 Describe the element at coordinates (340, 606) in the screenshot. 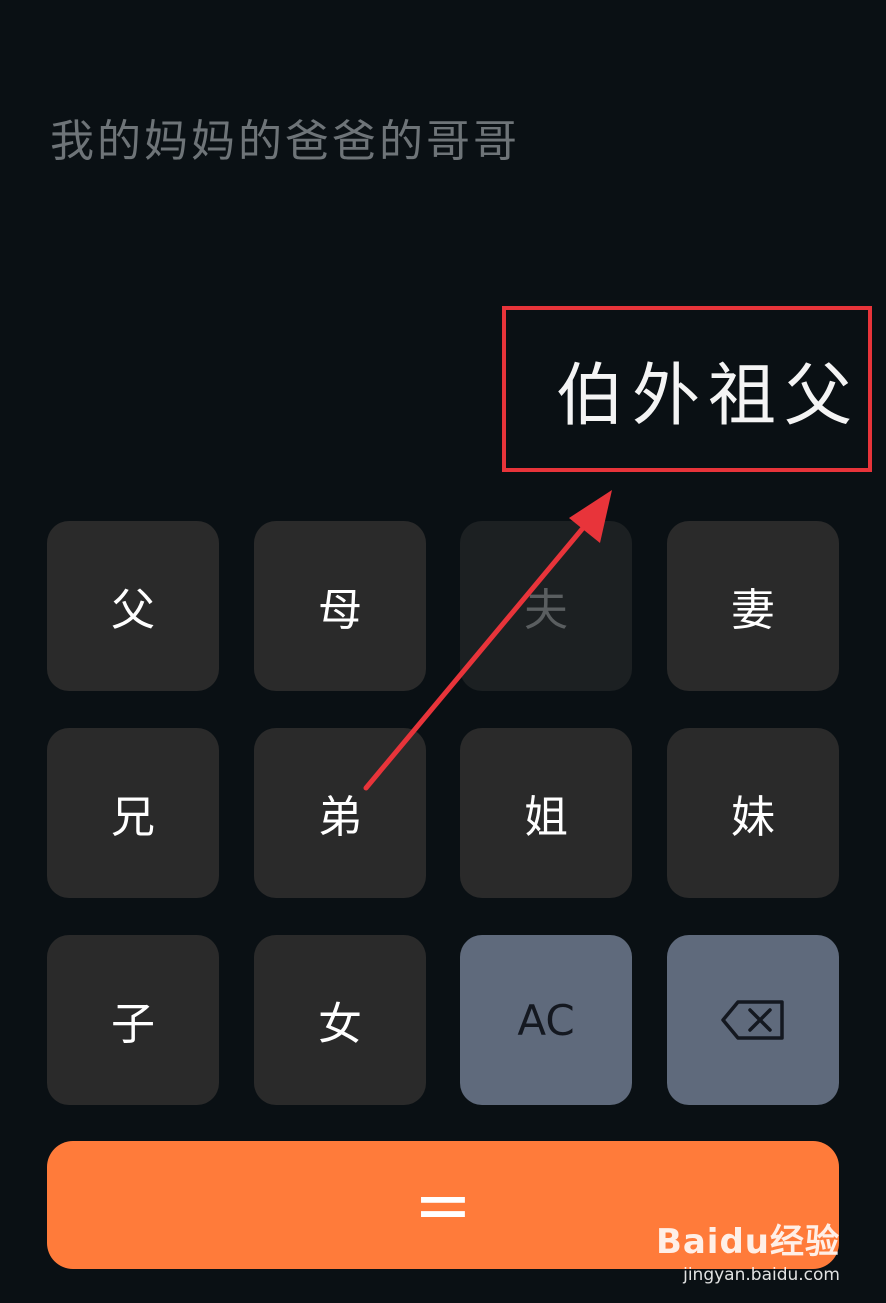

I see `key-mother: 母` at that location.